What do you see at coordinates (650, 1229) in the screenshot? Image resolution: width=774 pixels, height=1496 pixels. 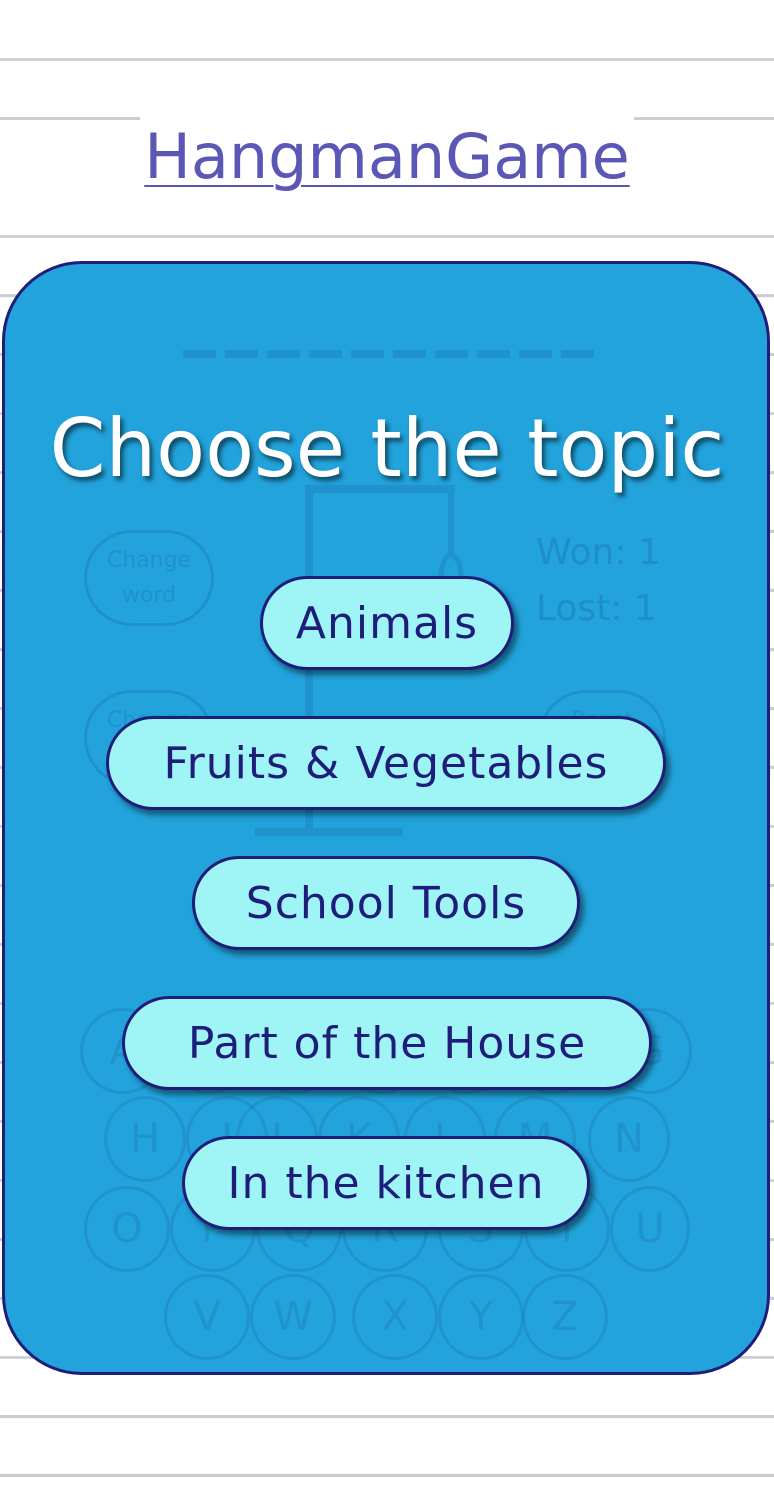 I see `letter-key: U` at bounding box center [650, 1229].